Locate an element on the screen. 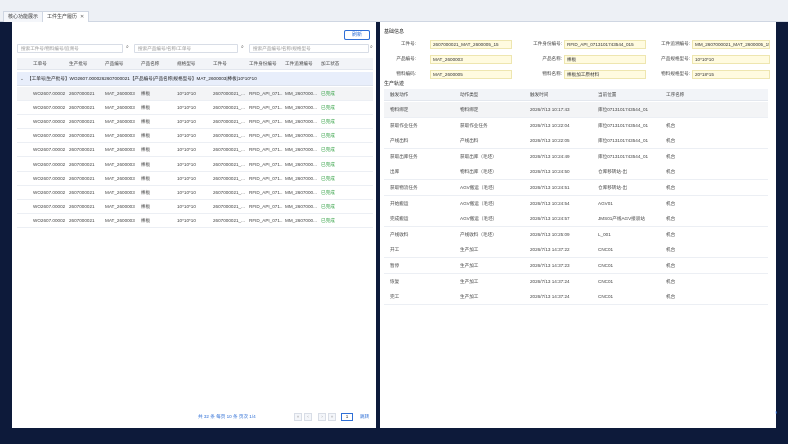 The image size is (788, 444). field-label: 产品编号: is located at coordinates (406, 58).